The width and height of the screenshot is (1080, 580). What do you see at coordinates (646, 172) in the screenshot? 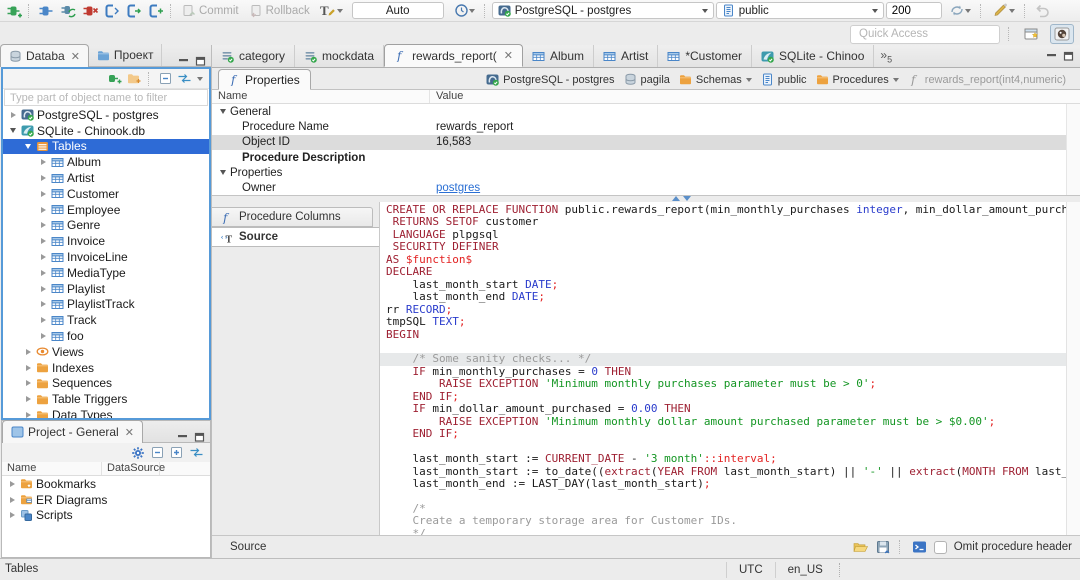
I see `property-row-properties: Properties` at bounding box center [646, 172].